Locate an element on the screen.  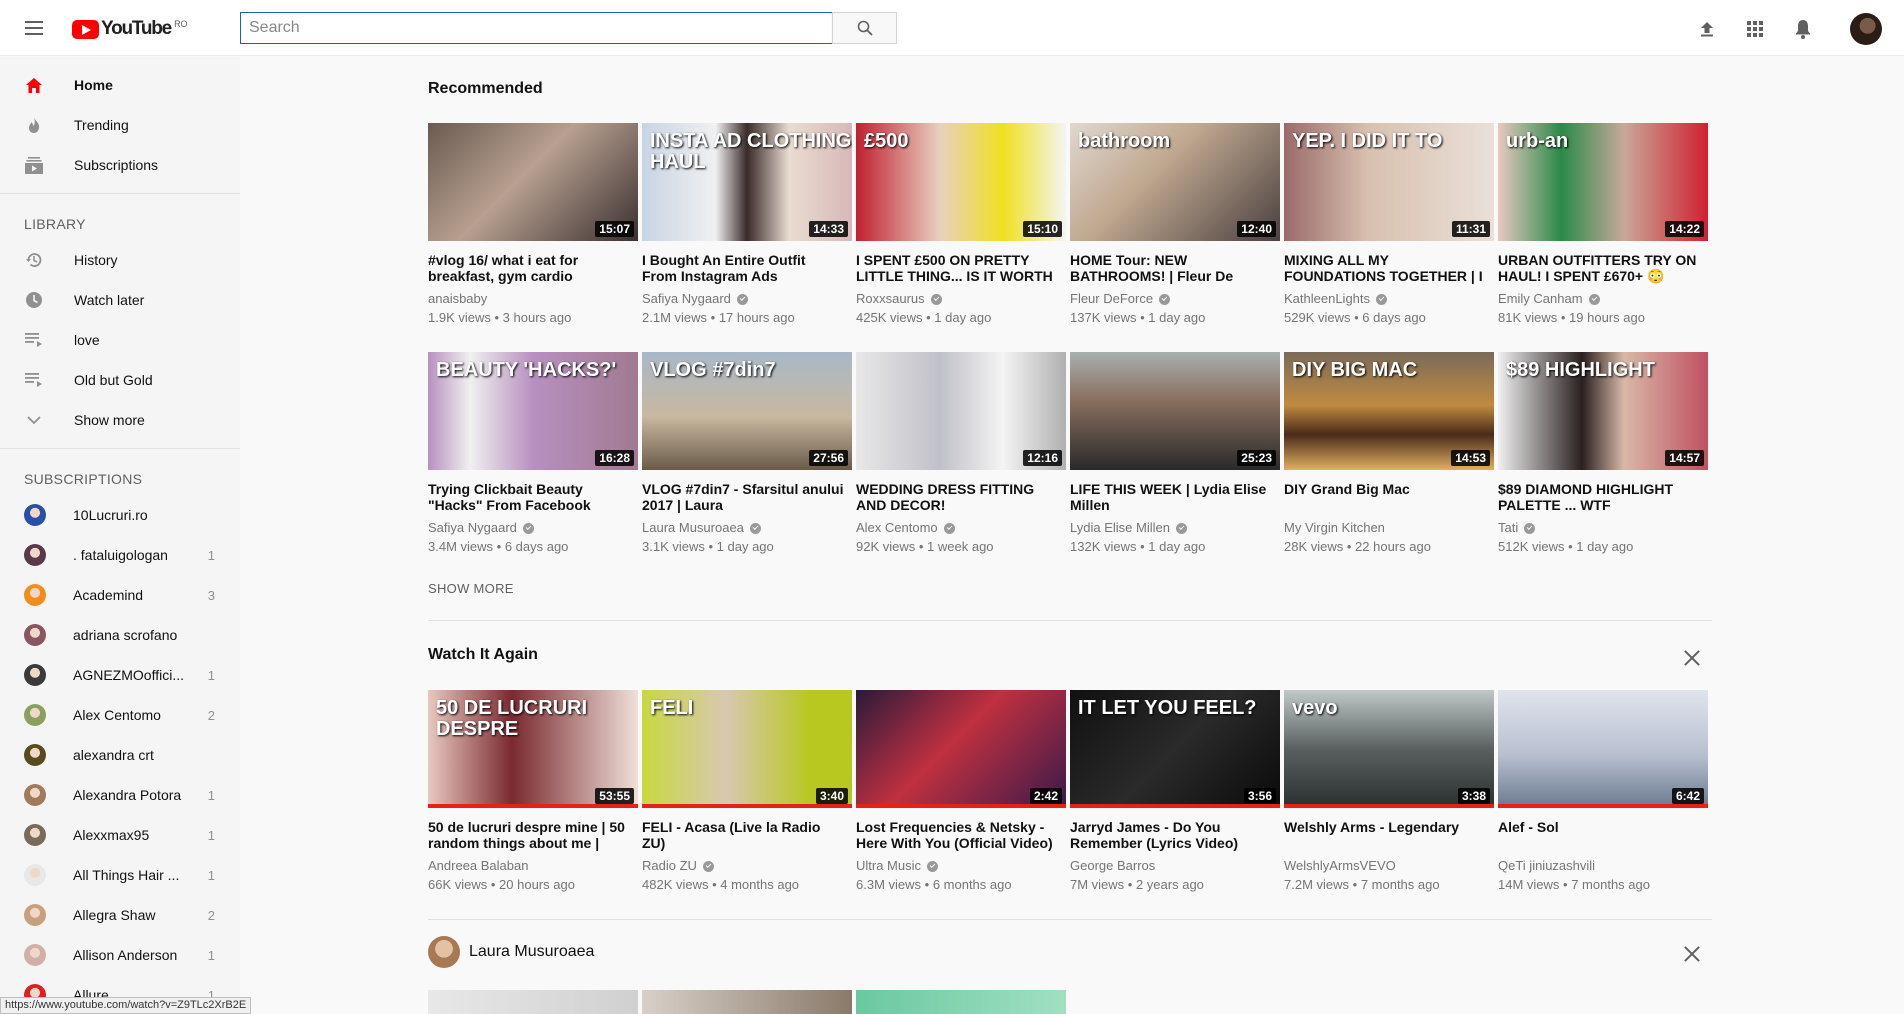
video-thumbnail: VLOG #7din7 27:56 is located at coordinates (747, 411).